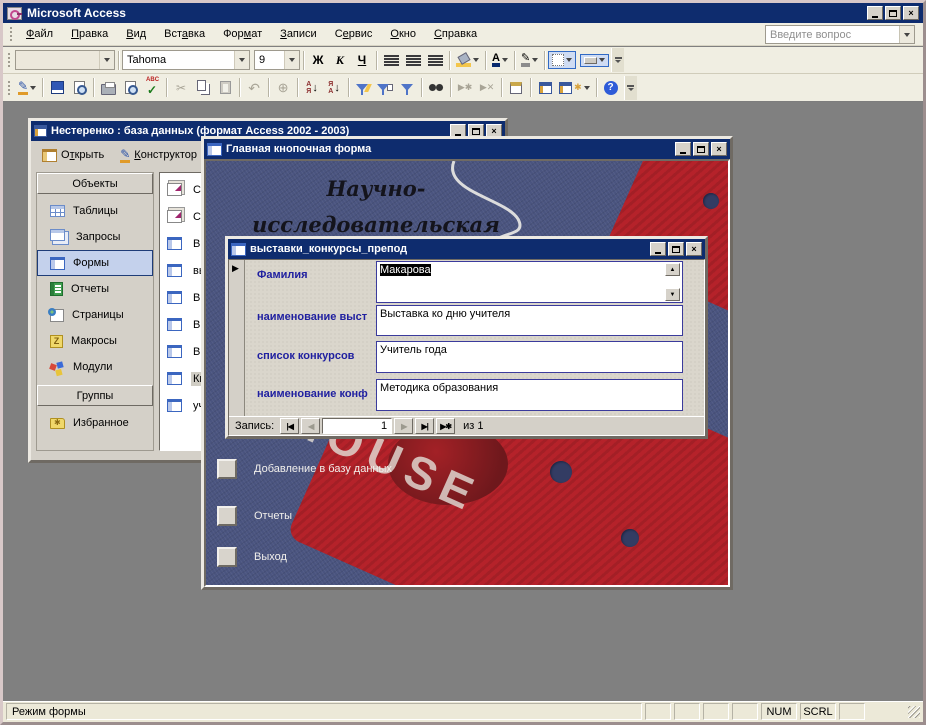 The width and height of the screenshot is (926, 725). I want to click on menu-window: Окно, so click(403, 34).